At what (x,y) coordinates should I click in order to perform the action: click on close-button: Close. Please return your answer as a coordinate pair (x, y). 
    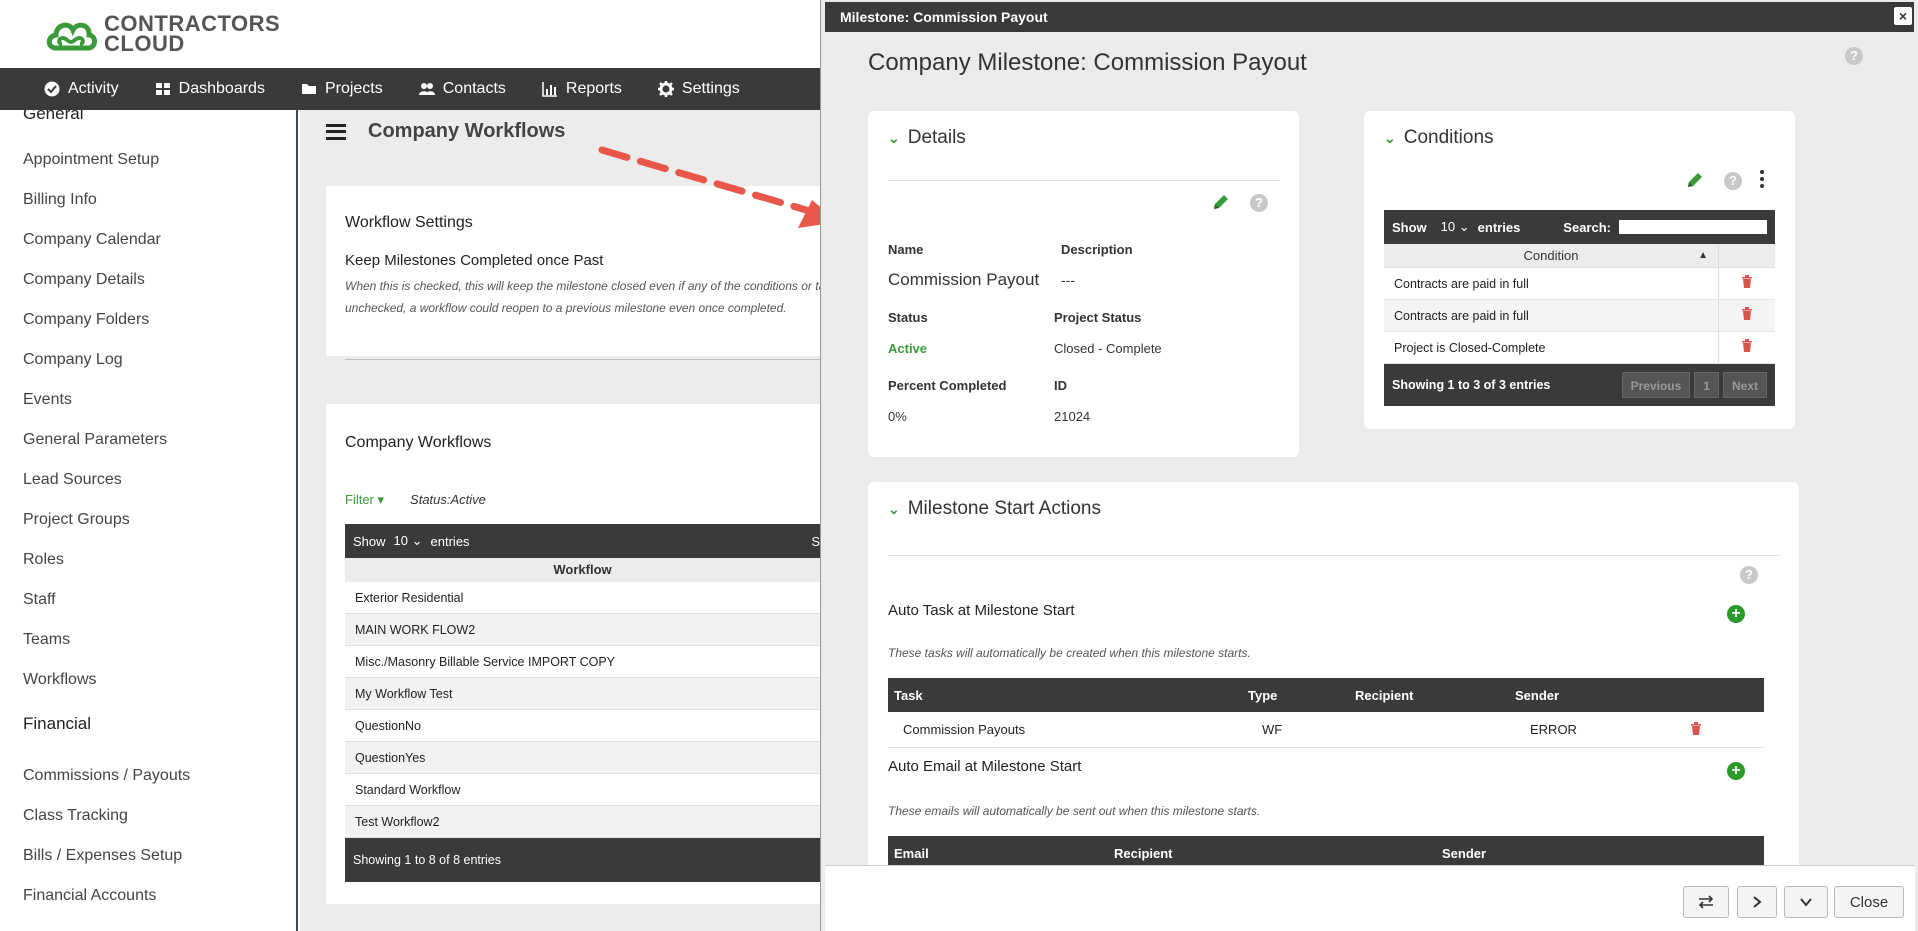
    Looking at the image, I should click on (1869, 902).